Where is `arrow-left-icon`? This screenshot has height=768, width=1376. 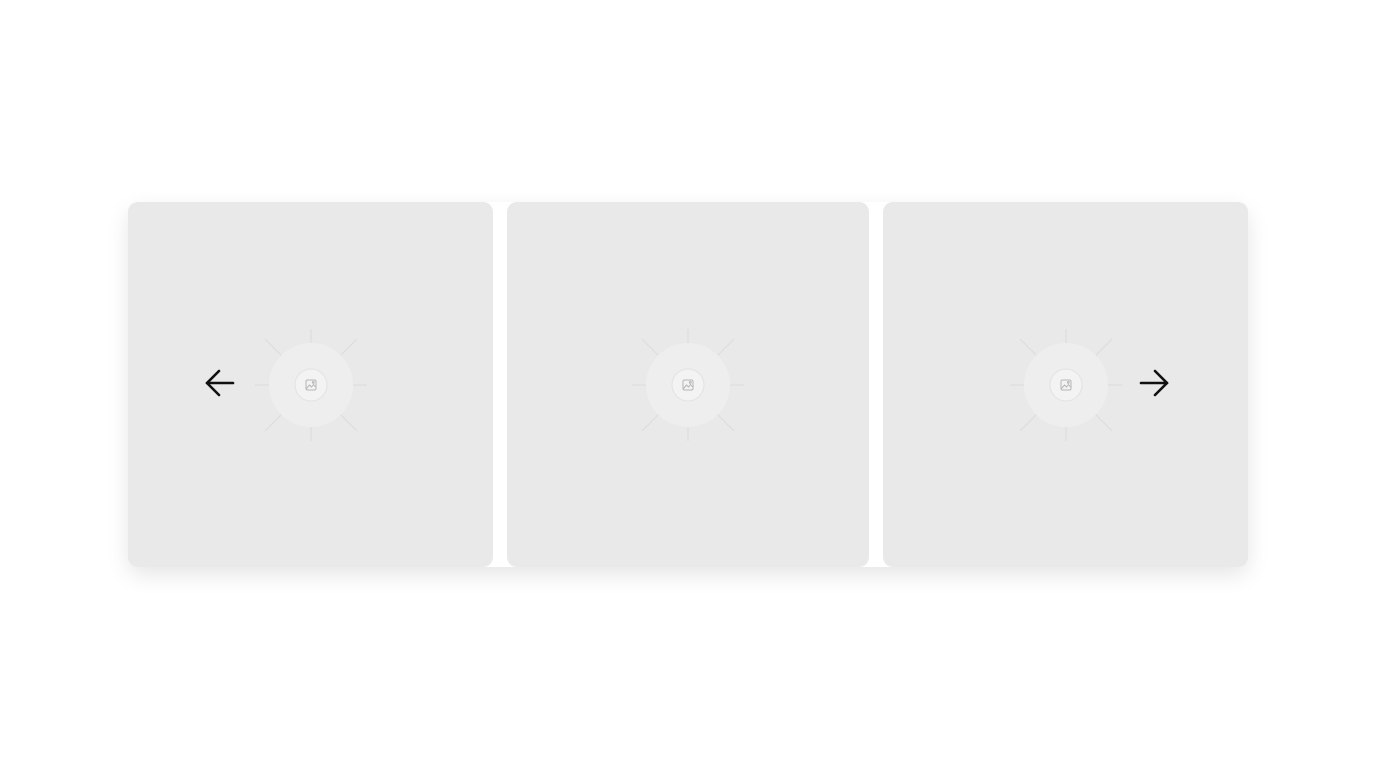 arrow-left-icon is located at coordinates (220, 383).